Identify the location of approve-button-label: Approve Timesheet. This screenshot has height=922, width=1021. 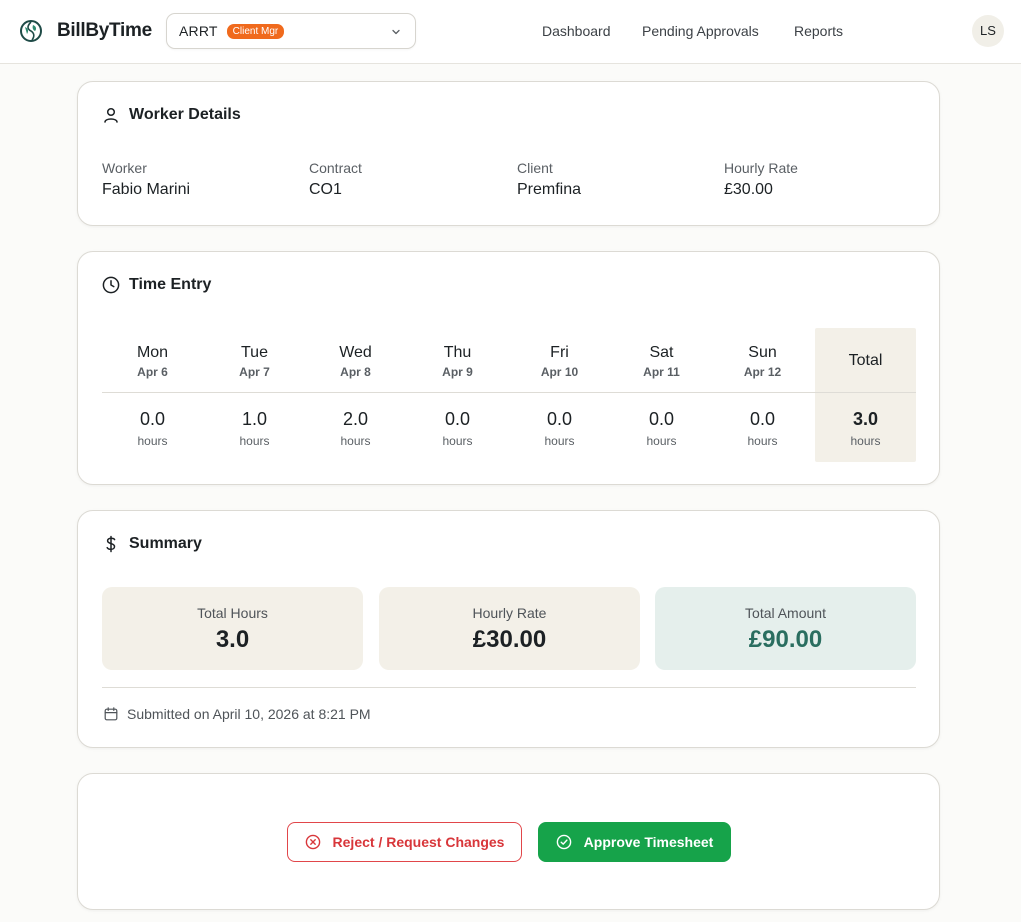
(648, 842).